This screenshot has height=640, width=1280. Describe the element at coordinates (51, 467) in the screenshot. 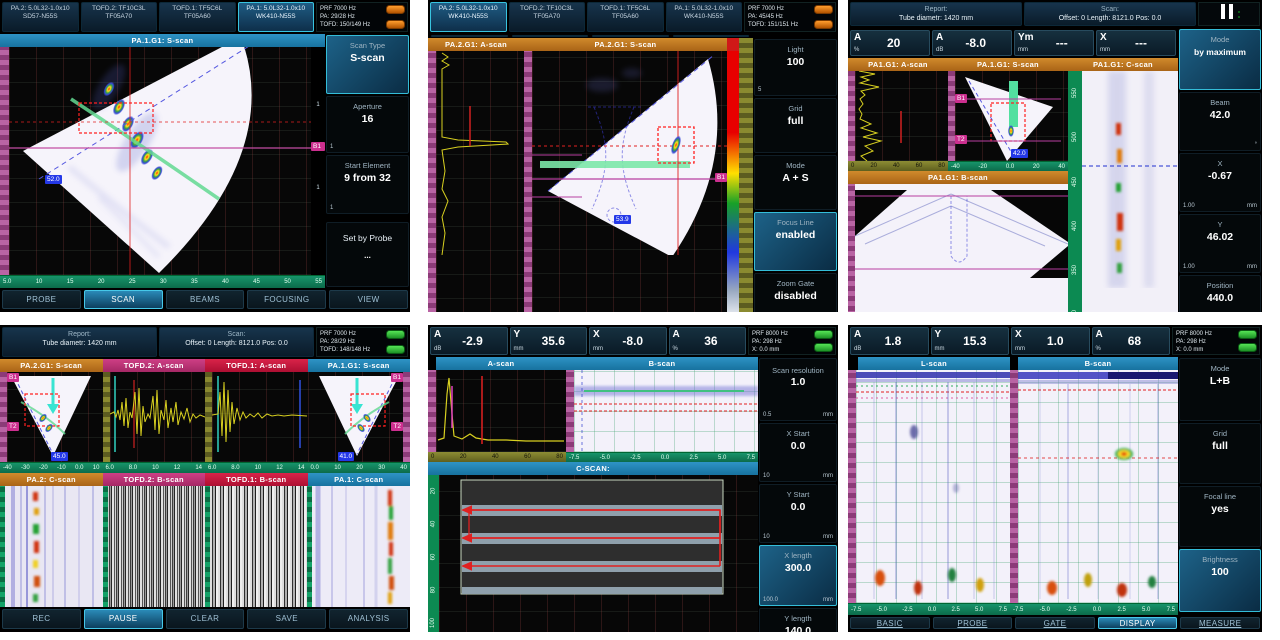

I see `x-ruler: -40 -30 -20 -10 0.0 10` at that location.